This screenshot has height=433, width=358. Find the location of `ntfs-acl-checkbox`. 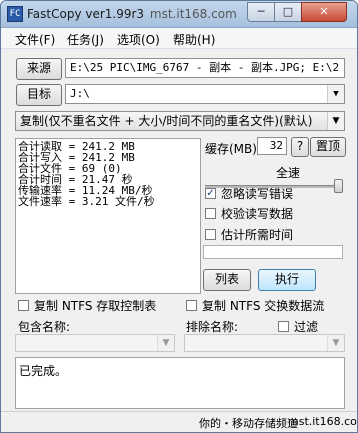

ntfs-acl-checkbox is located at coordinates (23, 305).